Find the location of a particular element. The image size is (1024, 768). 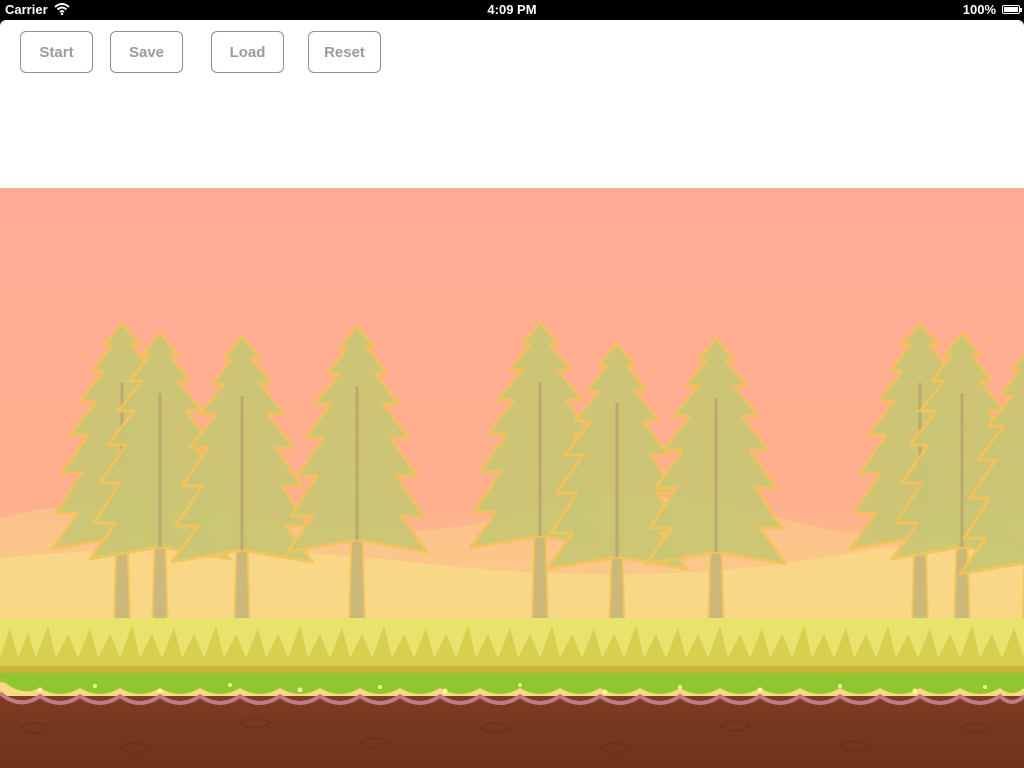

clock: 4:09 PM is located at coordinates (512, 9).